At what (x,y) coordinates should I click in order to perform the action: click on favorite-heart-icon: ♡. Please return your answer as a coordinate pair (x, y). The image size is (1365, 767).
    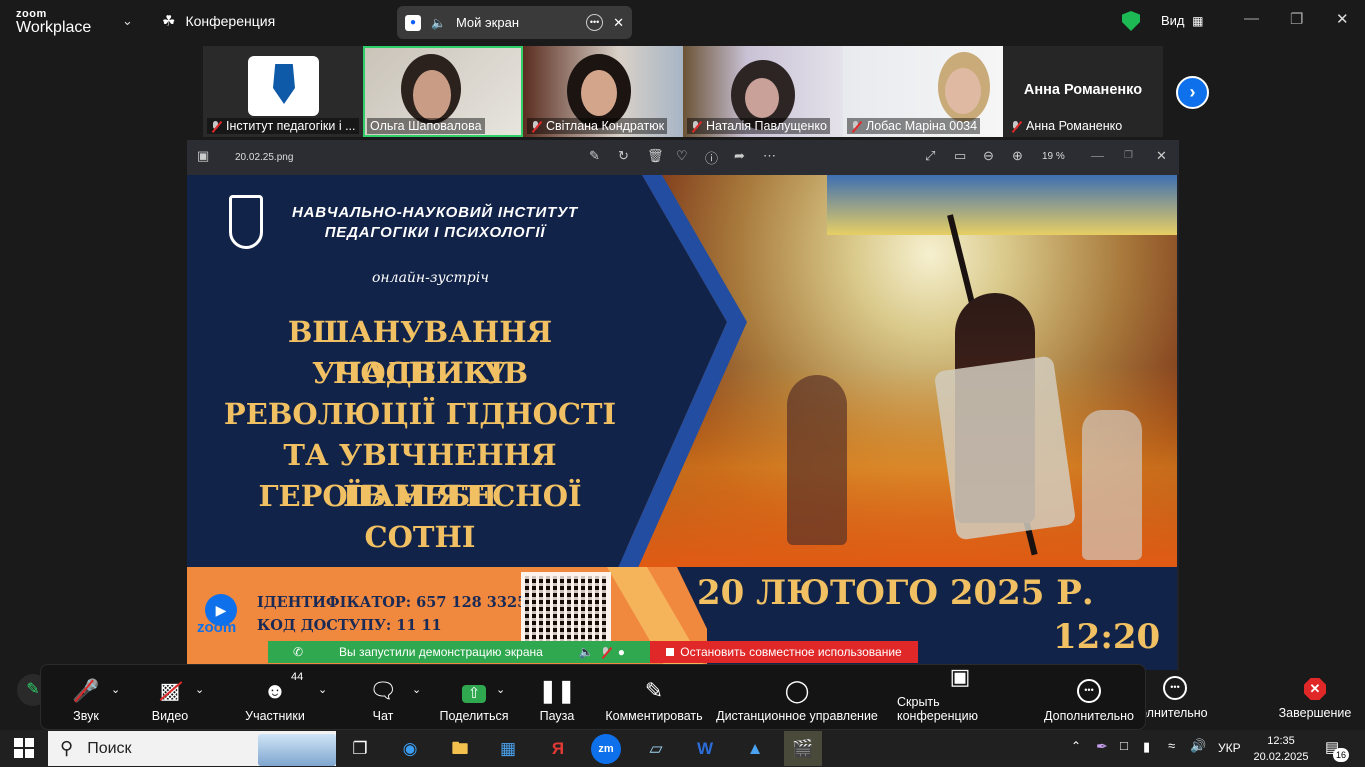
    Looking at the image, I should click on (682, 156).